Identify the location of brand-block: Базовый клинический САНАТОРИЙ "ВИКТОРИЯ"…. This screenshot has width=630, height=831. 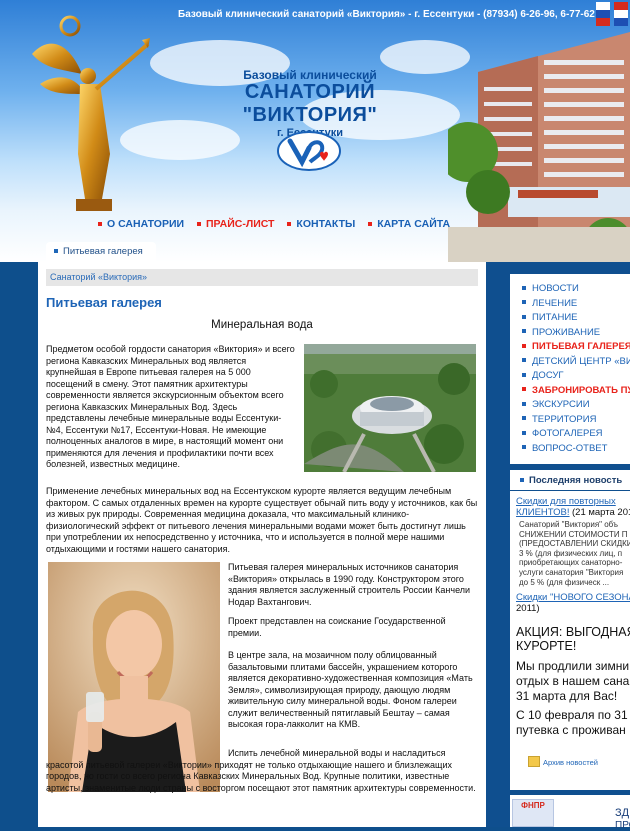
(310, 103).